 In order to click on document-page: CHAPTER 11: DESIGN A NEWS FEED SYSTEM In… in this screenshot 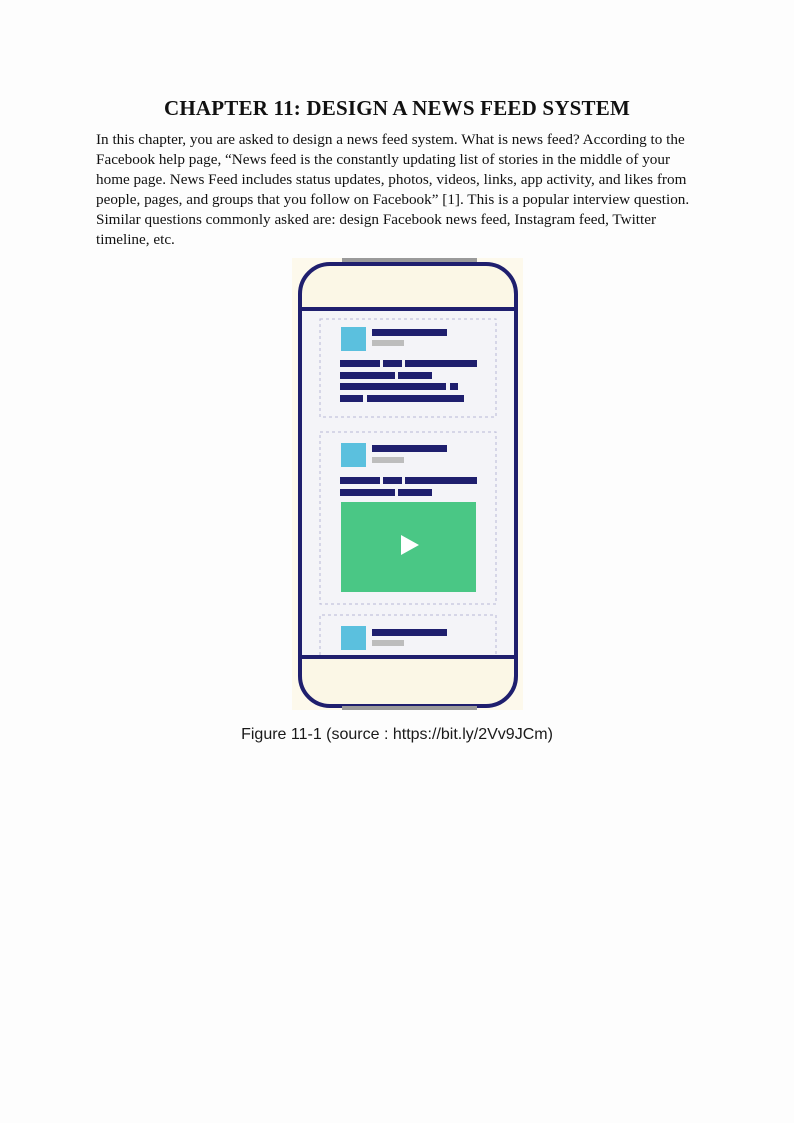, I will do `click(397, 173)`.